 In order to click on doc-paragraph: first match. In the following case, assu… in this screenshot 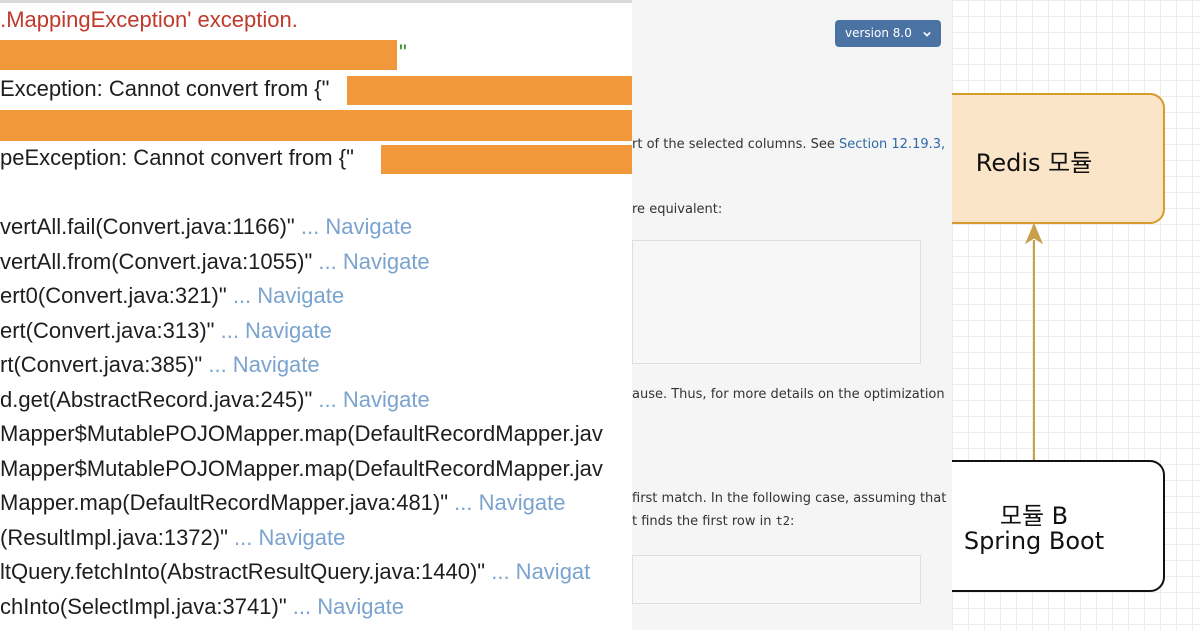, I will do `click(789, 498)`.